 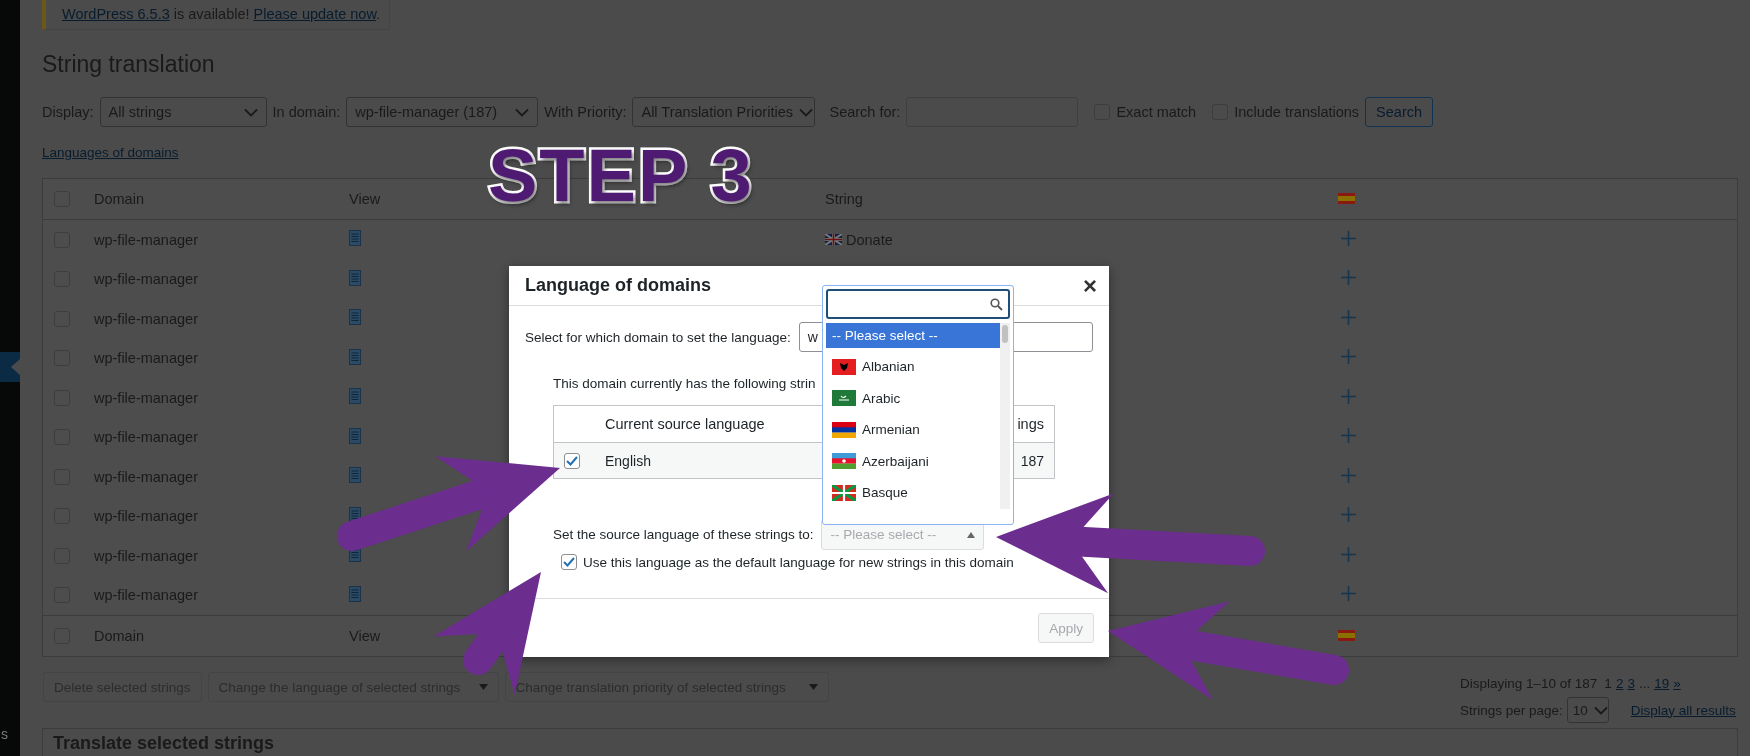 What do you see at coordinates (1005, 416) in the screenshot?
I see `scrollbar` at bounding box center [1005, 416].